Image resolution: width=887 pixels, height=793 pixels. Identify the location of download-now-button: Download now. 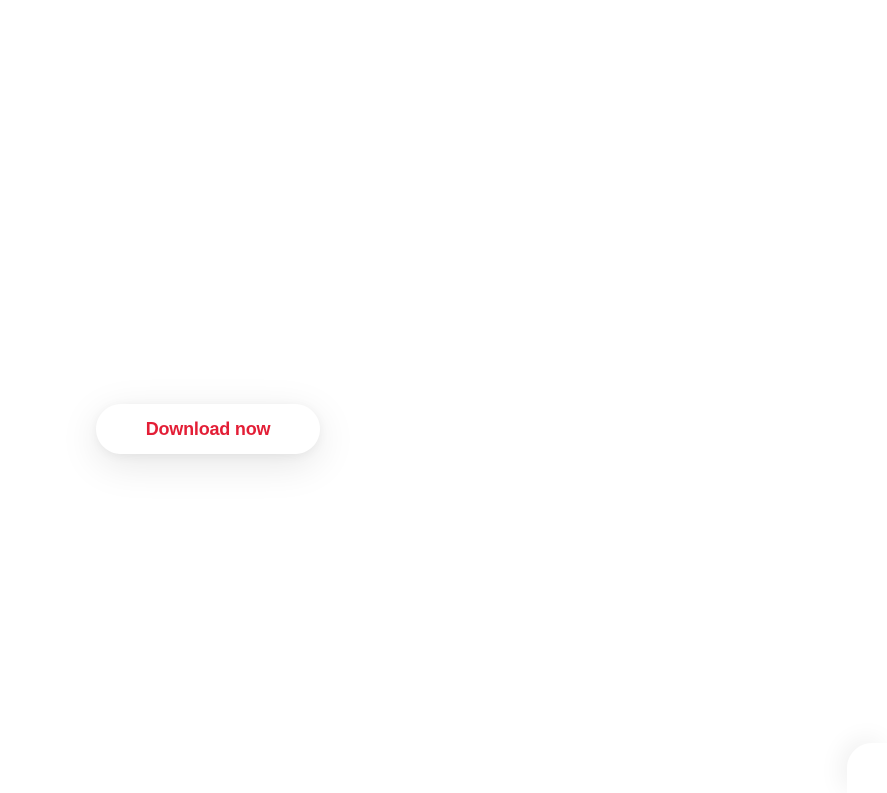
(208, 429).